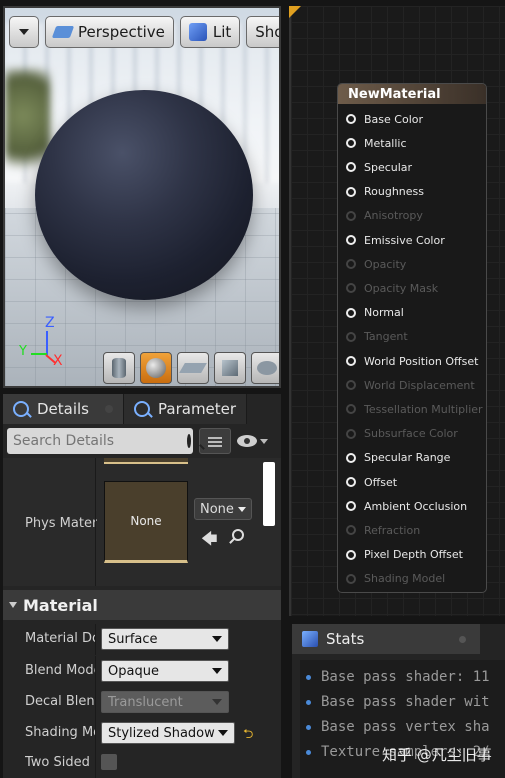  What do you see at coordinates (386, 337) in the screenshot?
I see `pin-label: Tangent` at bounding box center [386, 337].